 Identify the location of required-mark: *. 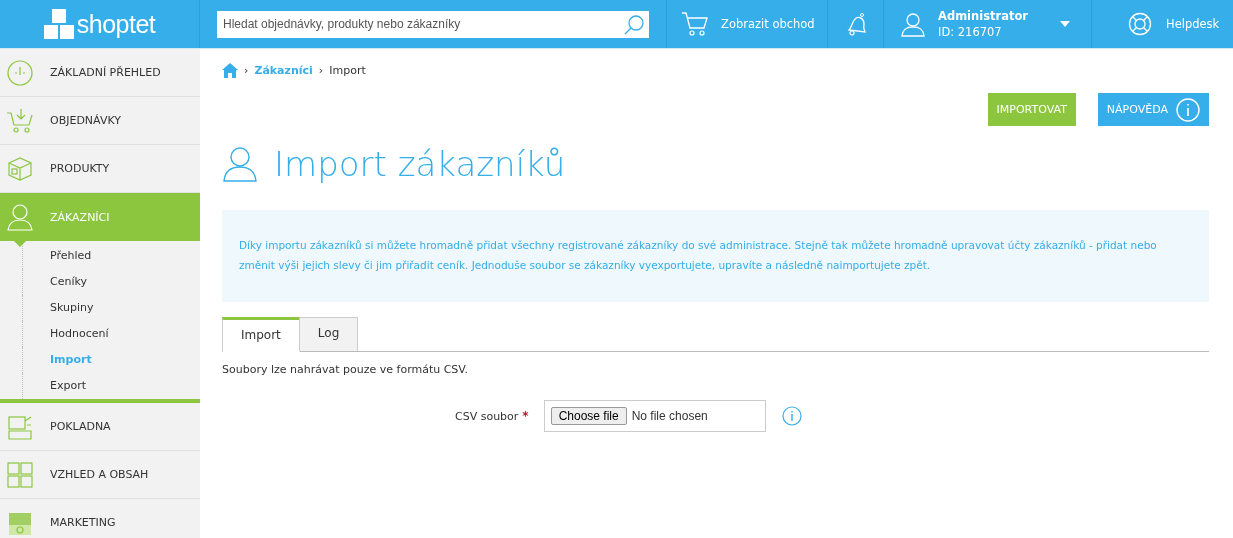
(525, 416).